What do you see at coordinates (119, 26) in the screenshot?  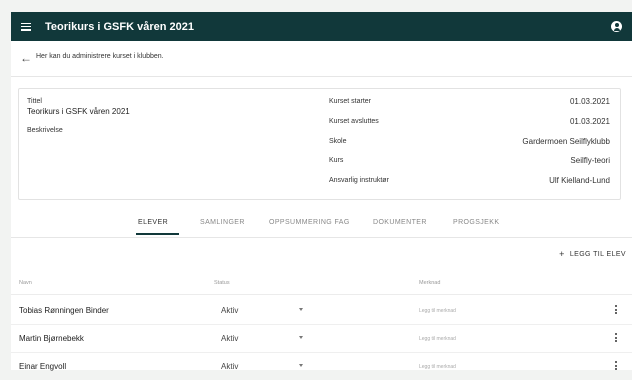 I see `page-title: Teorikurs i GSFK våren 2021` at bounding box center [119, 26].